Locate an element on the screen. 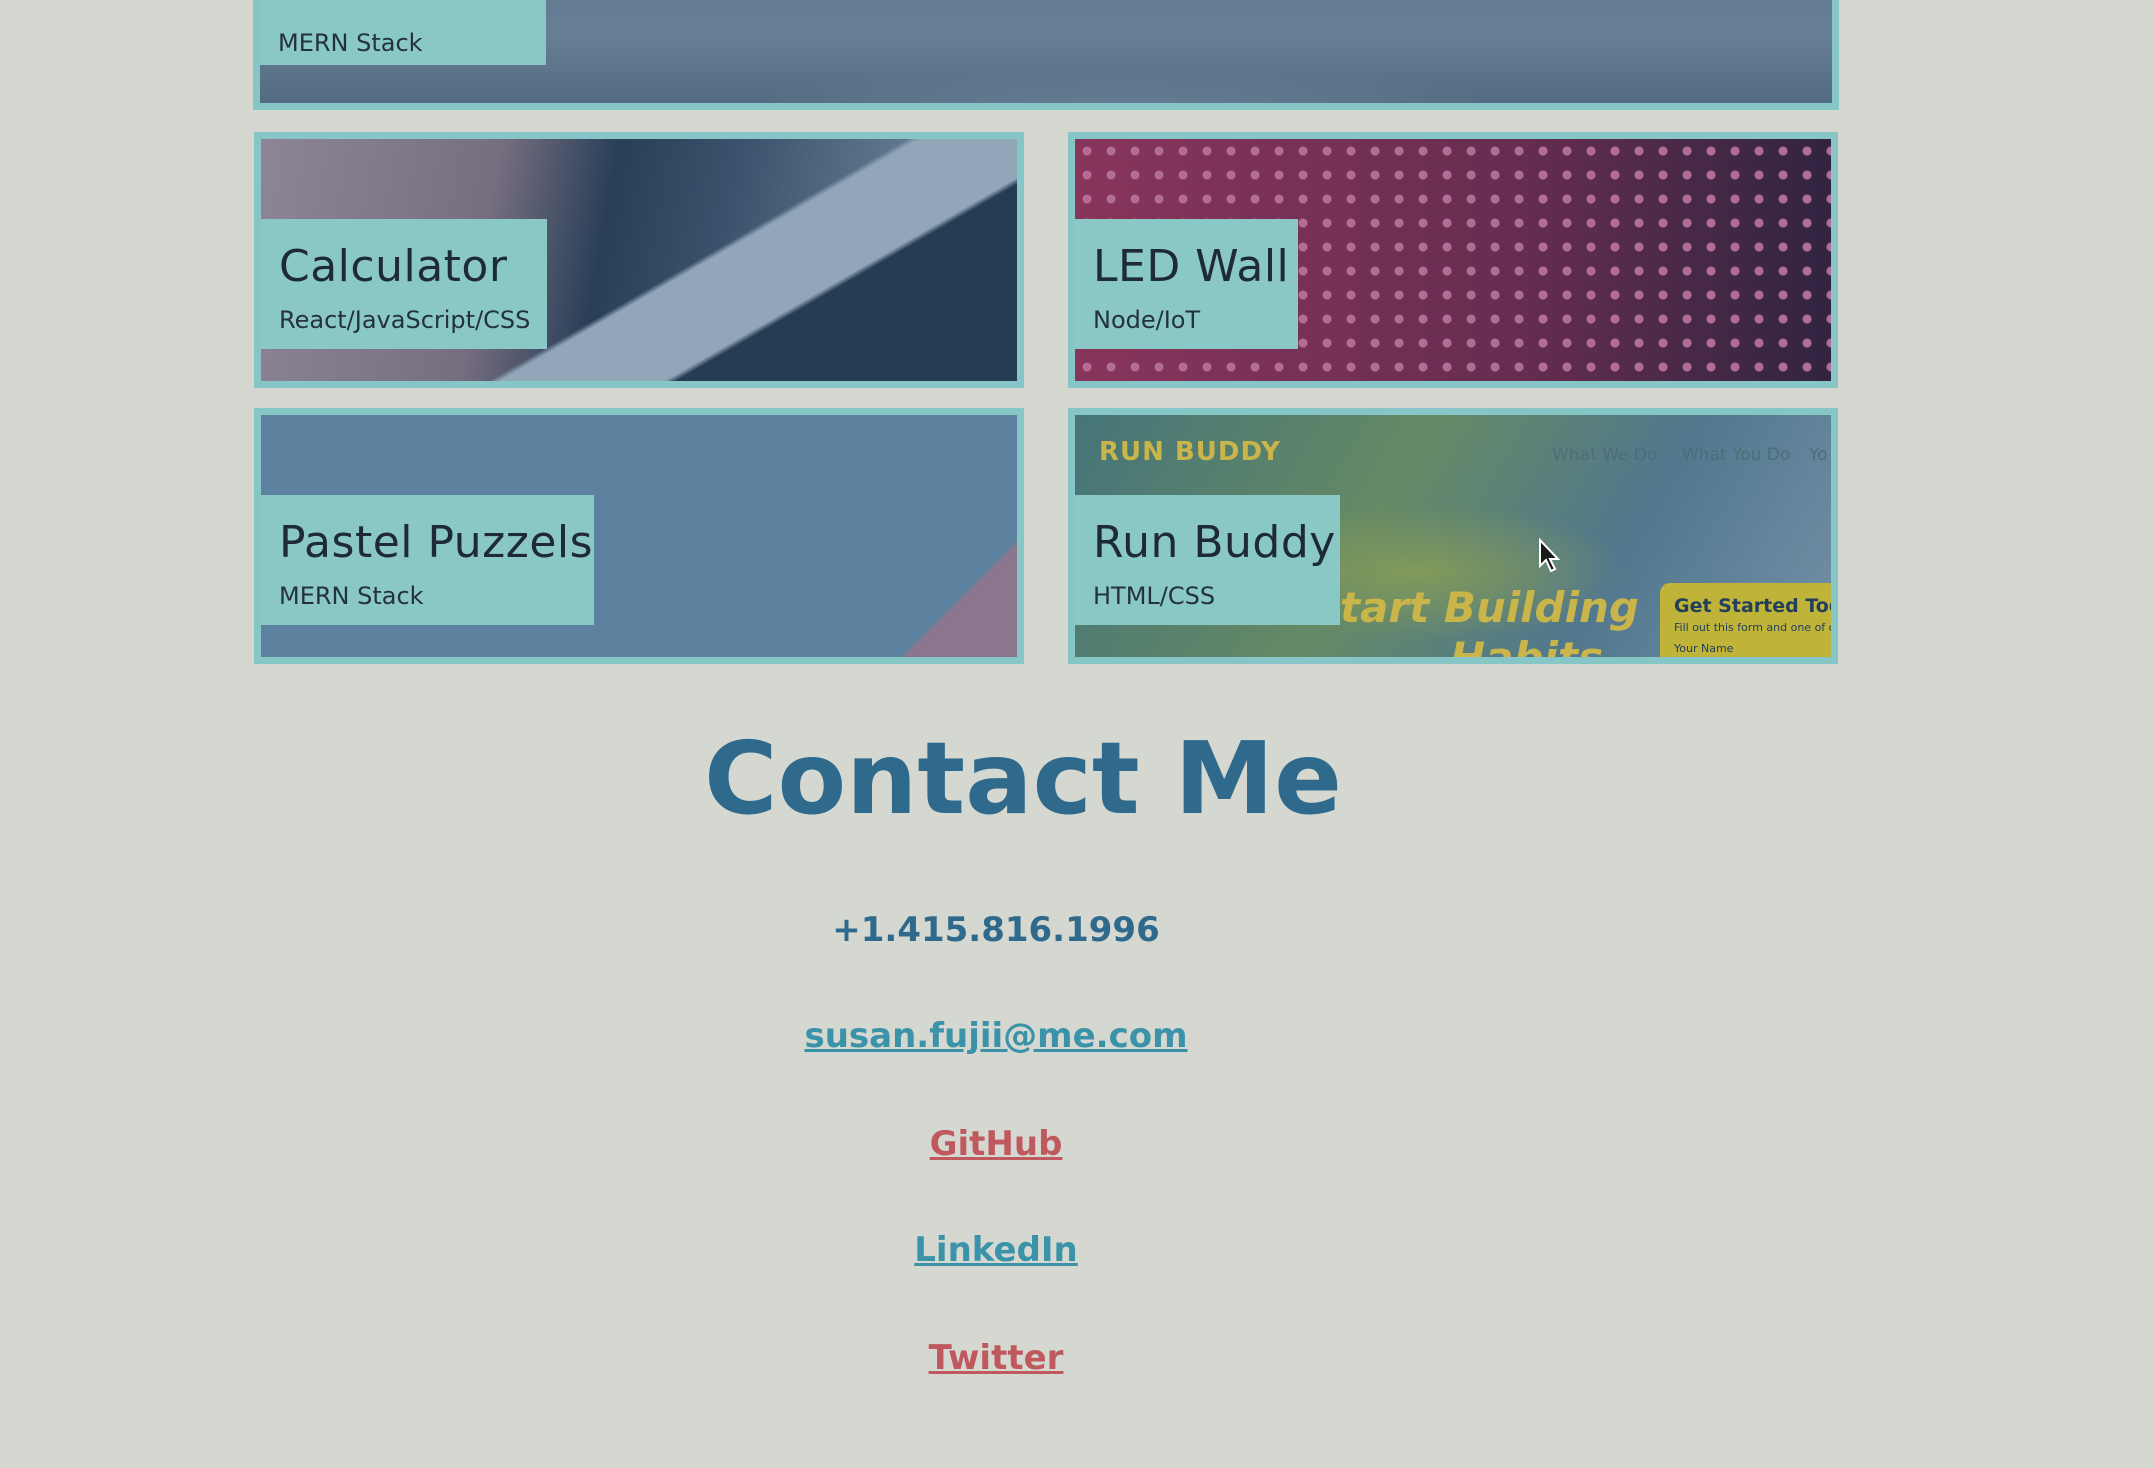  preview-form-title: Get Started Today is located at coordinates (1752, 606).